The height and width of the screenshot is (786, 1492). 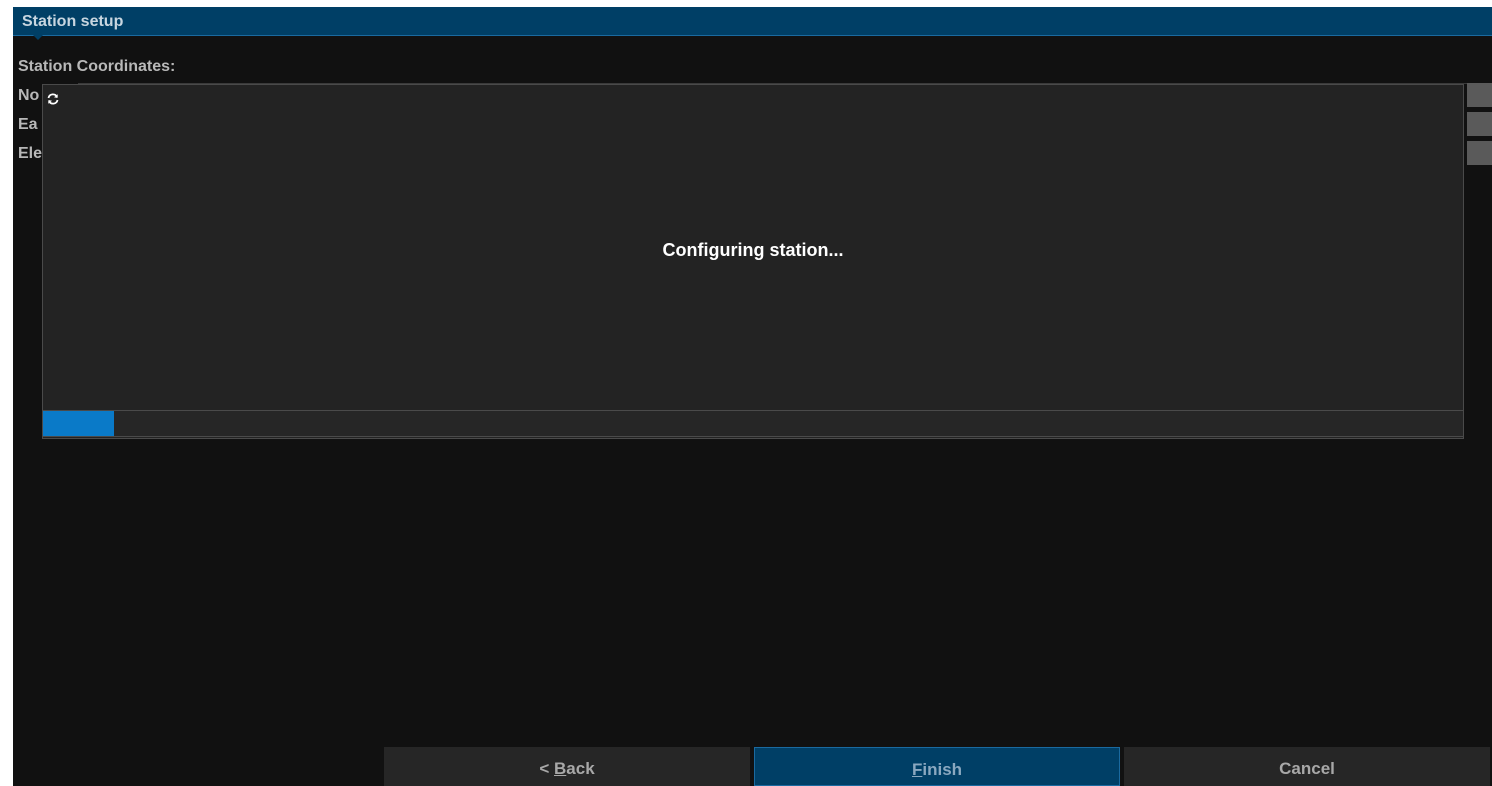 What do you see at coordinates (1479, 95) in the screenshot?
I see `northing-field-button` at bounding box center [1479, 95].